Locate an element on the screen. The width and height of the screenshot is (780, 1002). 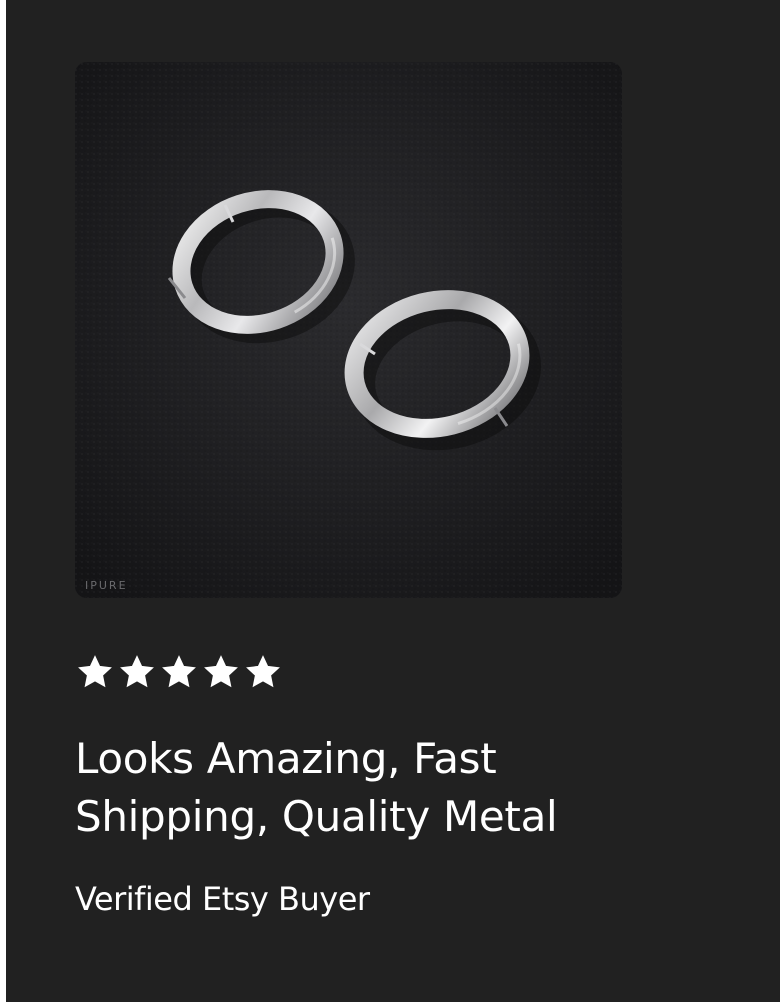
rating-stars is located at coordinates (179, 672).